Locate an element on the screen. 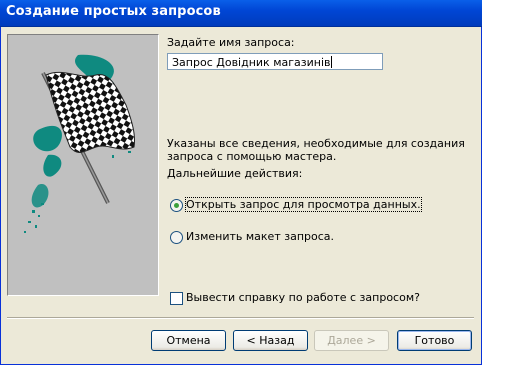 This screenshot has width=512, height=384. title-bar: Создание простых запросов is located at coordinates (241, 13).